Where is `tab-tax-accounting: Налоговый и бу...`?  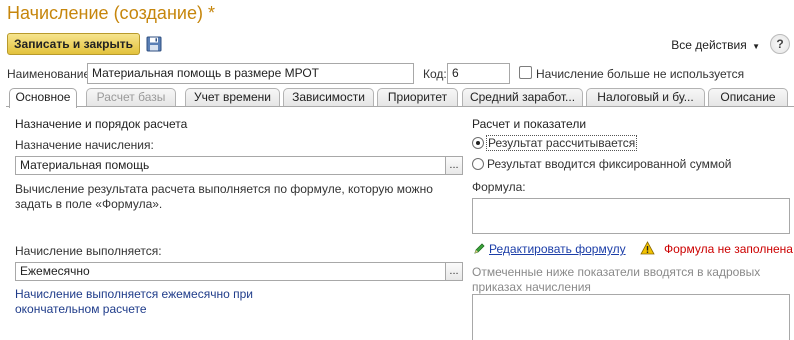 tab-tax-accounting: Налоговый и бу... is located at coordinates (645, 97).